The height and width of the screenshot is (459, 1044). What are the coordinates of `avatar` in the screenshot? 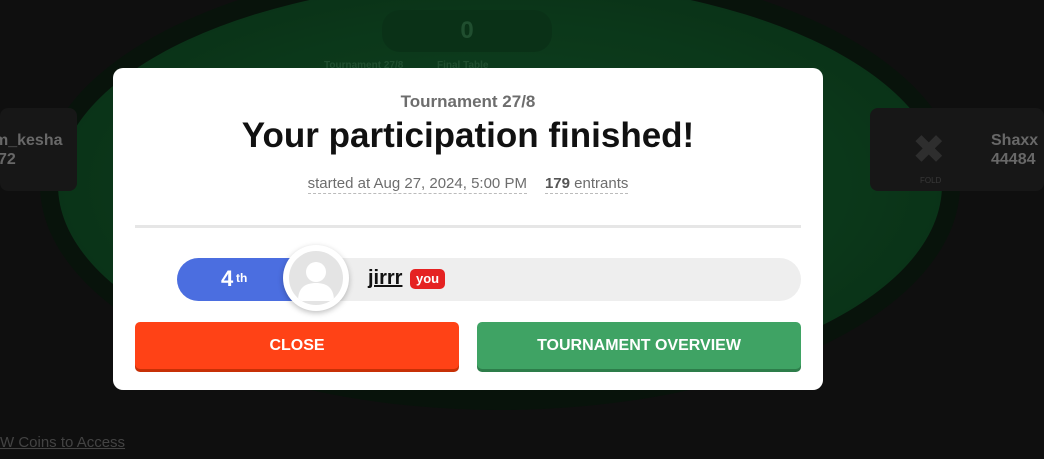 It's located at (316, 278).